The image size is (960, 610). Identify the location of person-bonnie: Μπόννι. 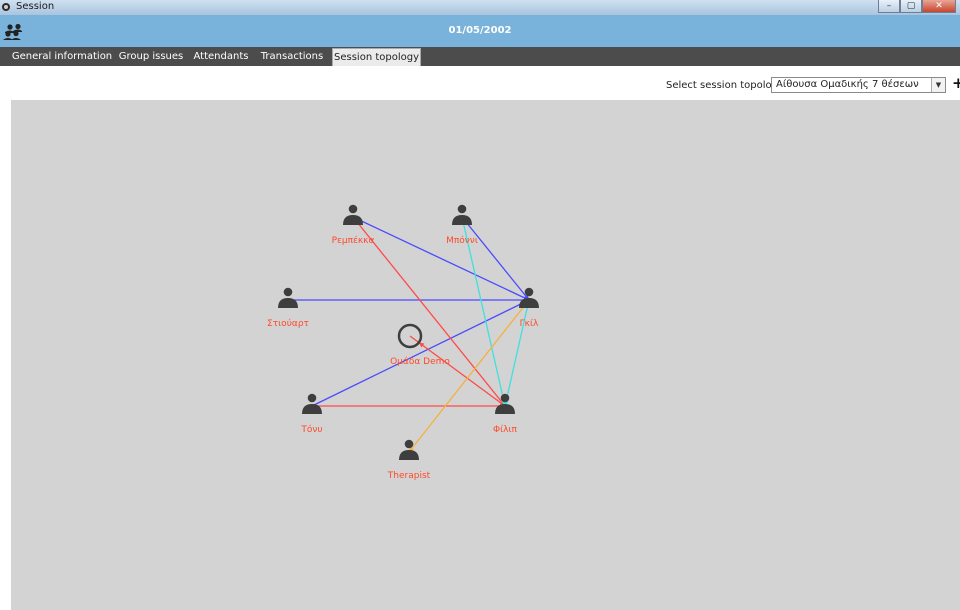
(462, 225).